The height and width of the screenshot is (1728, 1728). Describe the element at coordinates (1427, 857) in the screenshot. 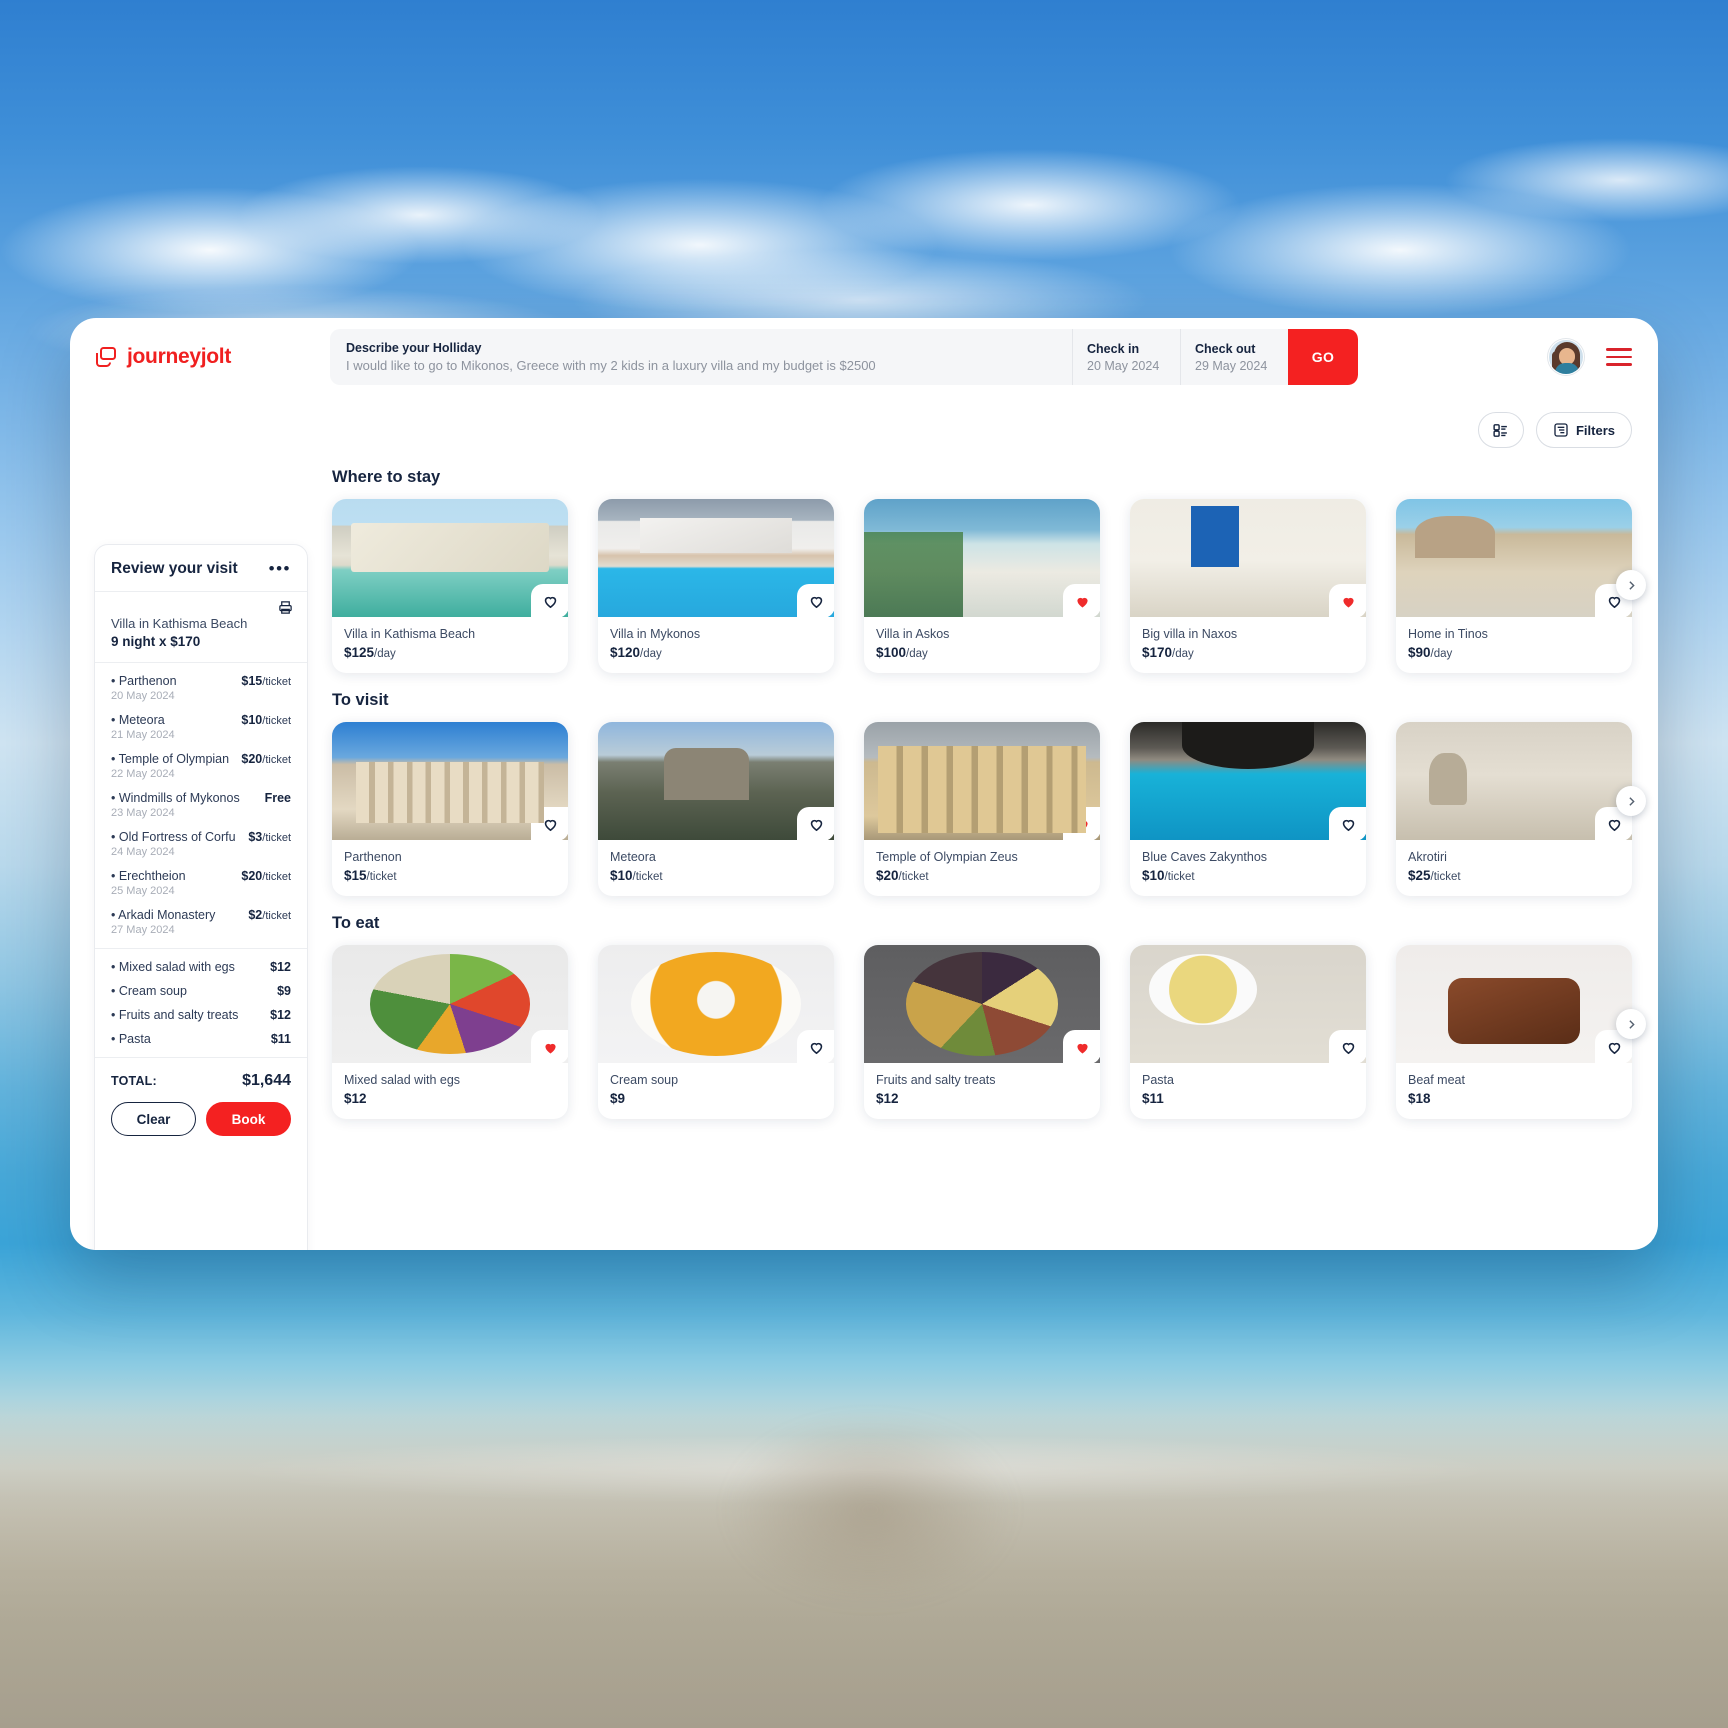

I see `card-title: Akrotiri` at that location.